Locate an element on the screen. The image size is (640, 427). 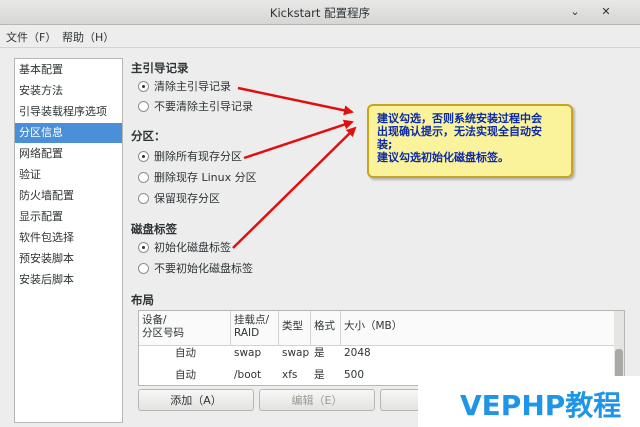
remove-linux-label: 删除现存 Linux 分区 is located at coordinates (205, 177).